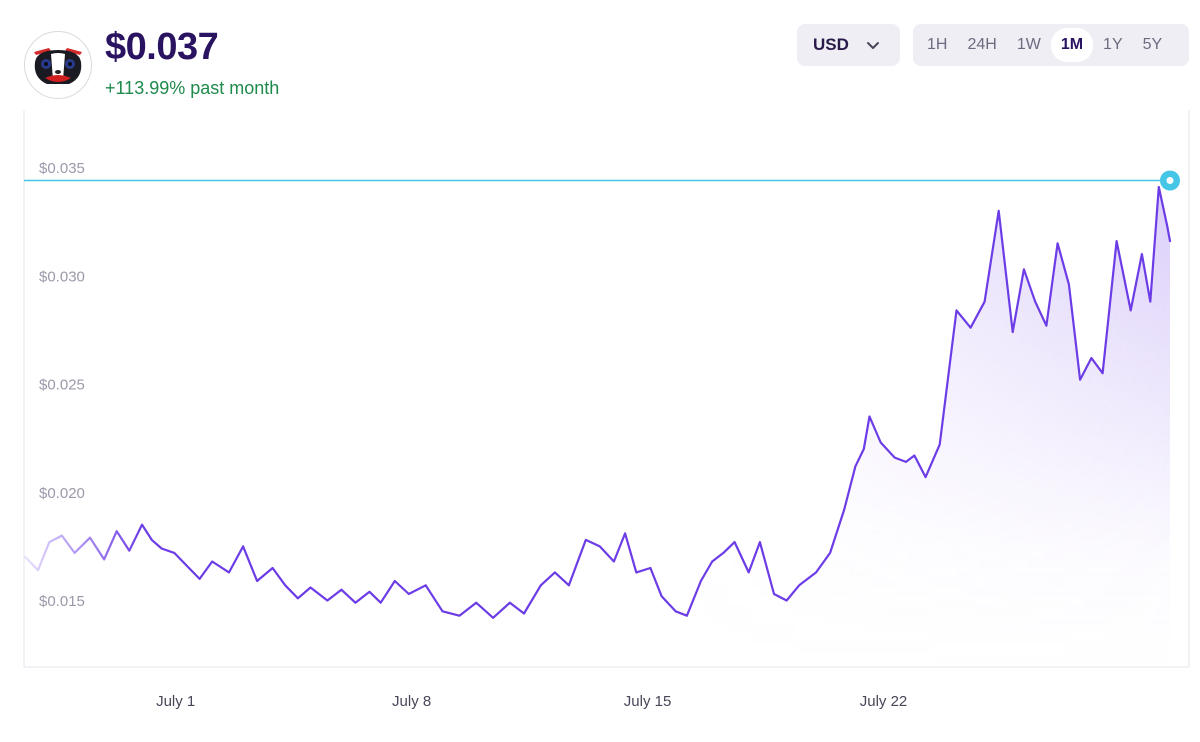 This screenshot has height=742, width=1200. What do you see at coordinates (1153, 45) in the screenshot?
I see `range-tab-5y: 5Y` at bounding box center [1153, 45].